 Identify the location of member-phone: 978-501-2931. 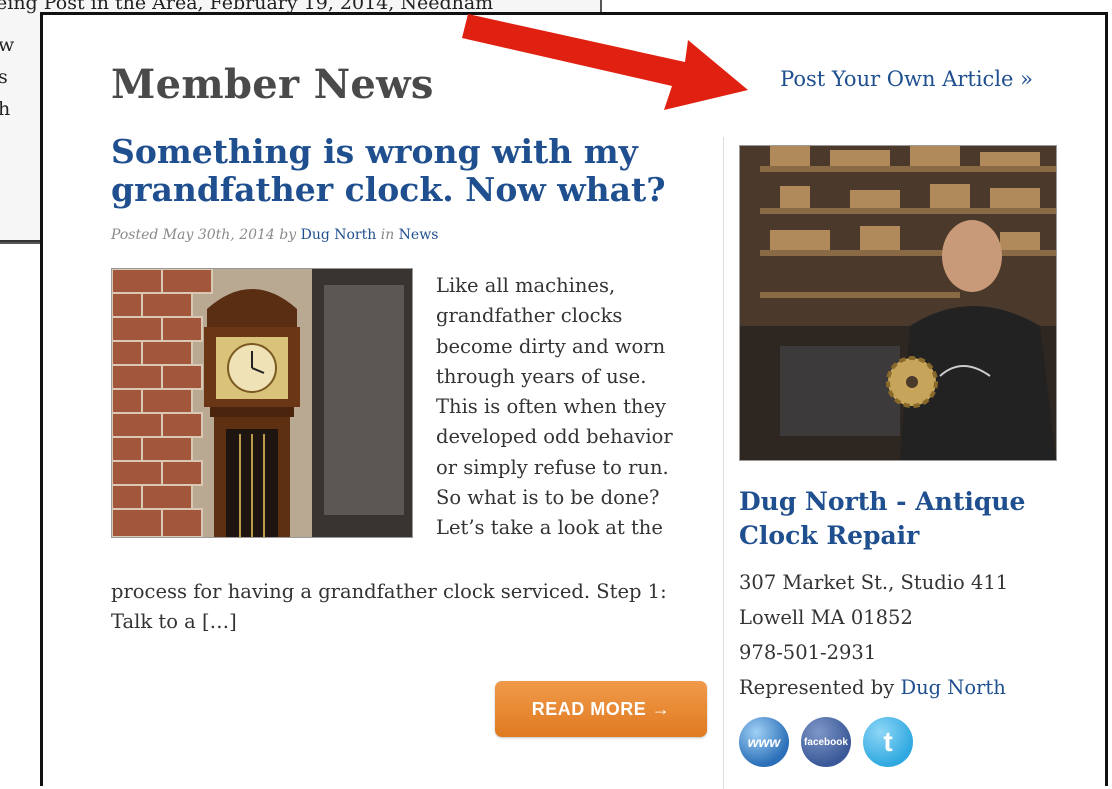
(808, 652).